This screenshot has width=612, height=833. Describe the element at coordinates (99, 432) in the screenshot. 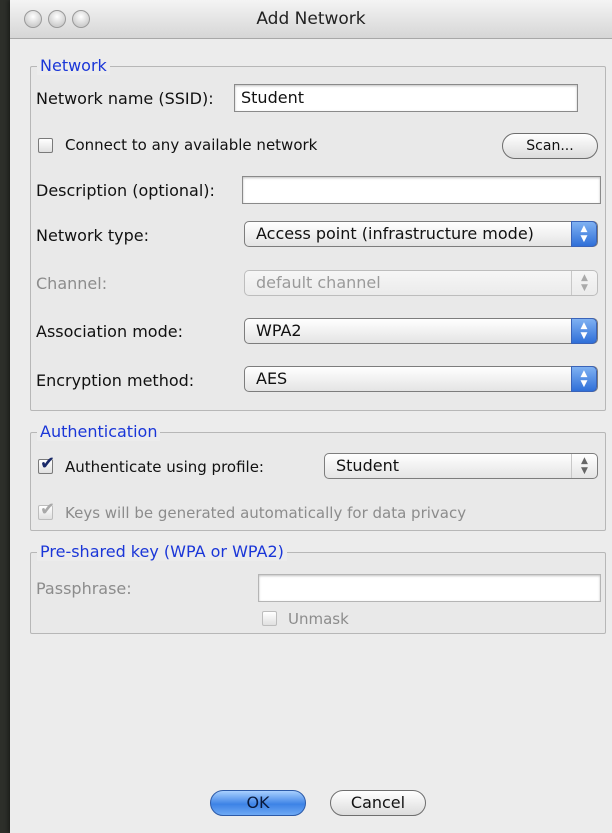

I see `authentication-legend: Authentication` at that location.